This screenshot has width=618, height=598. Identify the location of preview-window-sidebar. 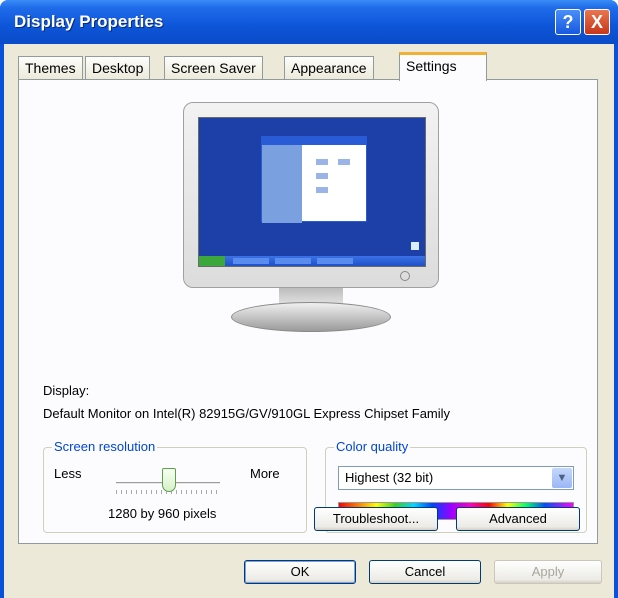
(282, 184).